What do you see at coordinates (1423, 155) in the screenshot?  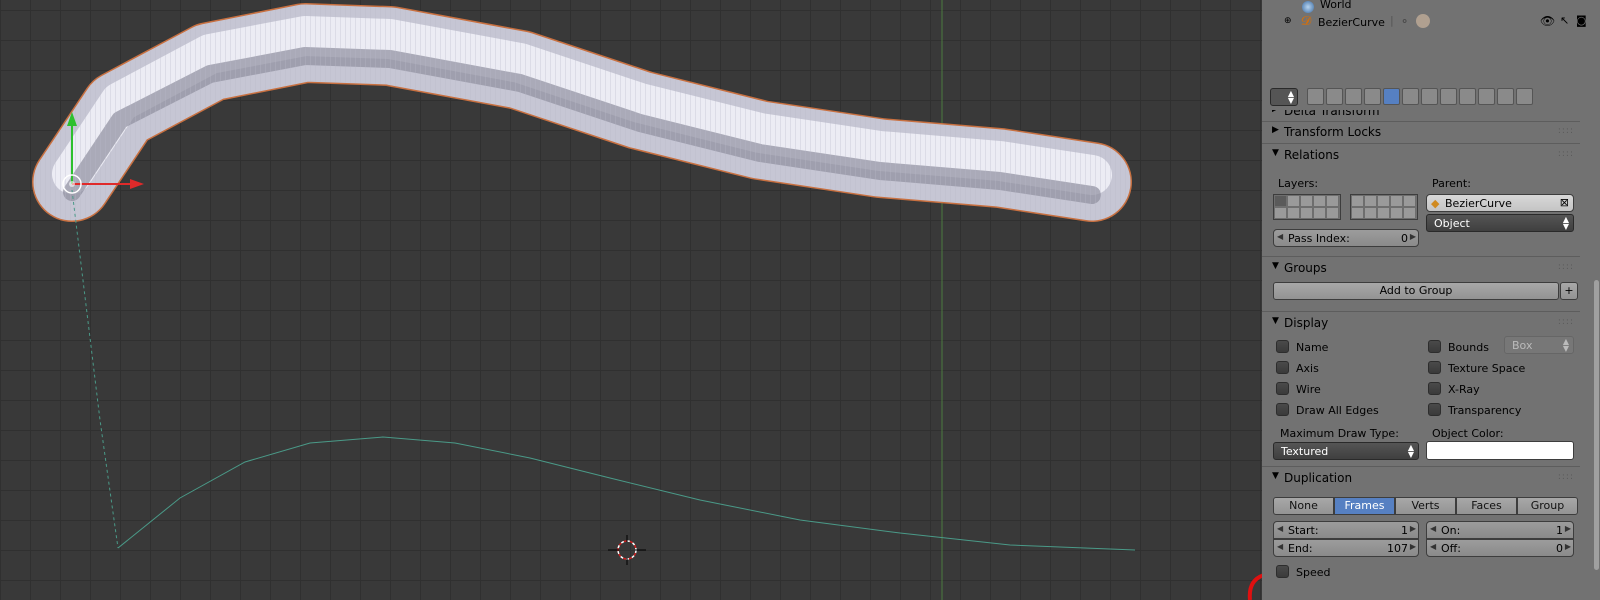 I see `panel-relations: ▼ Relations ::::` at bounding box center [1423, 155].